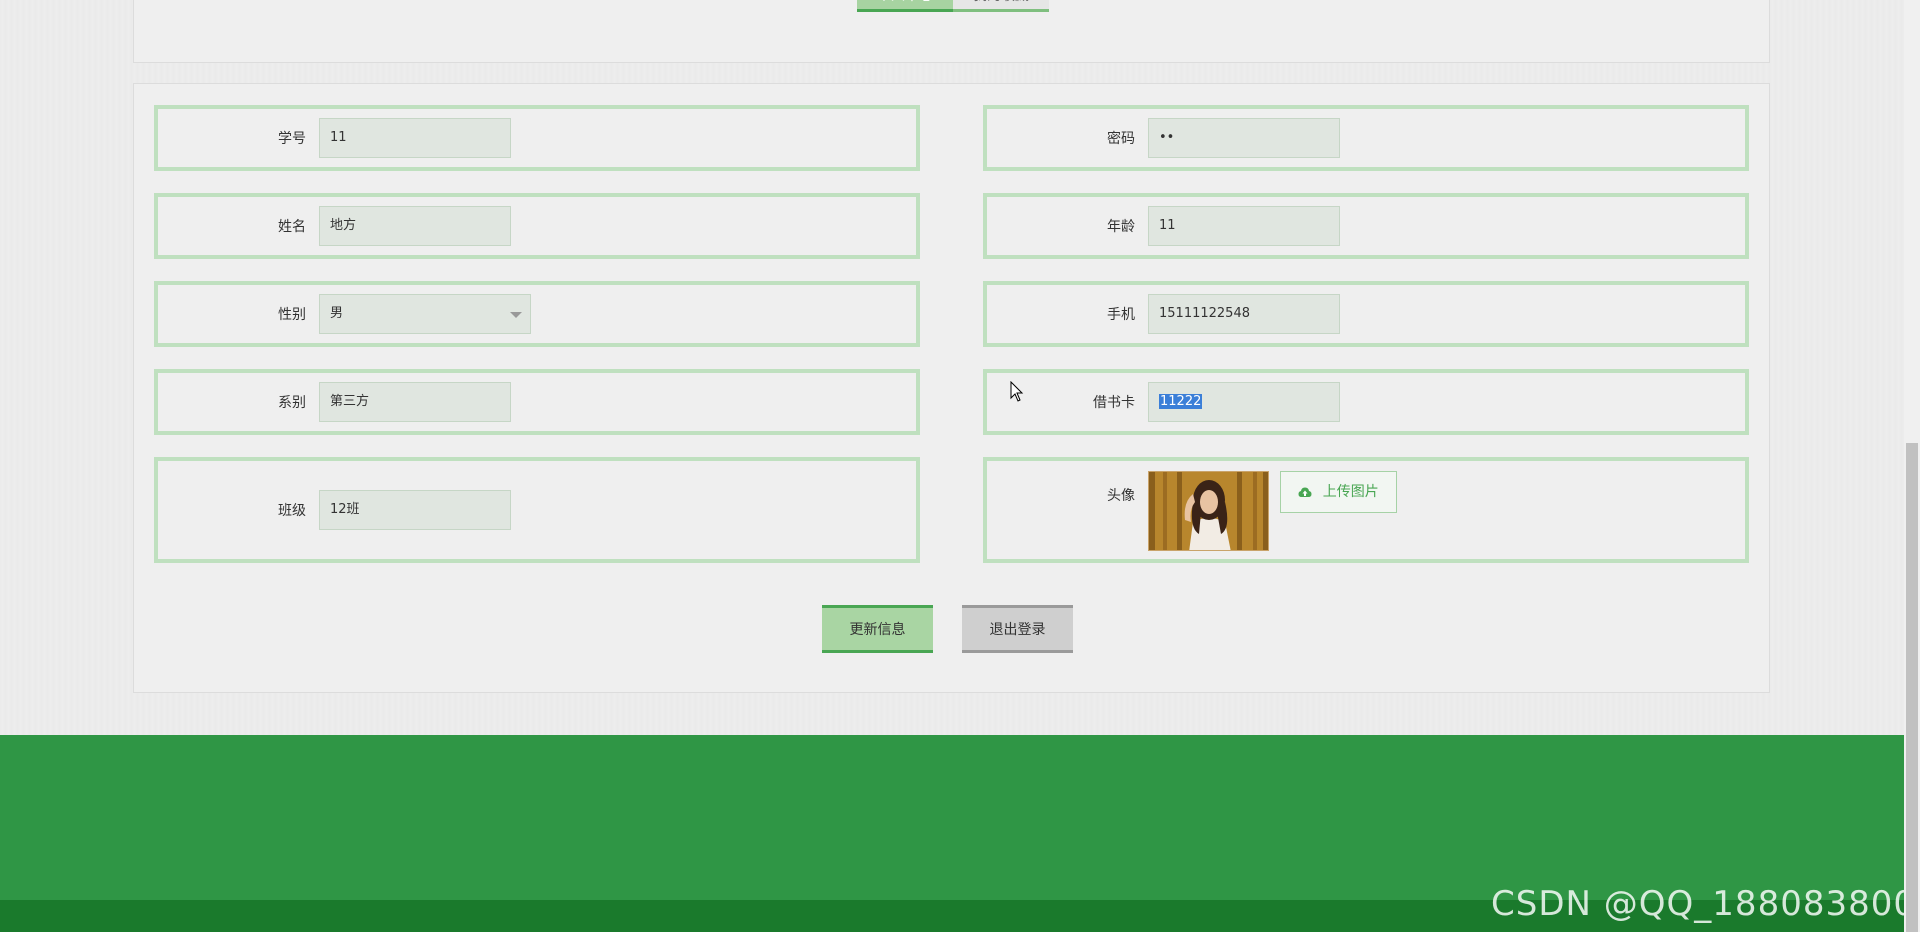  What do you see at coordinates (537, 510) in the screenshot?
I see `field-class: 班级 12班` at bounding box center [537, 510].